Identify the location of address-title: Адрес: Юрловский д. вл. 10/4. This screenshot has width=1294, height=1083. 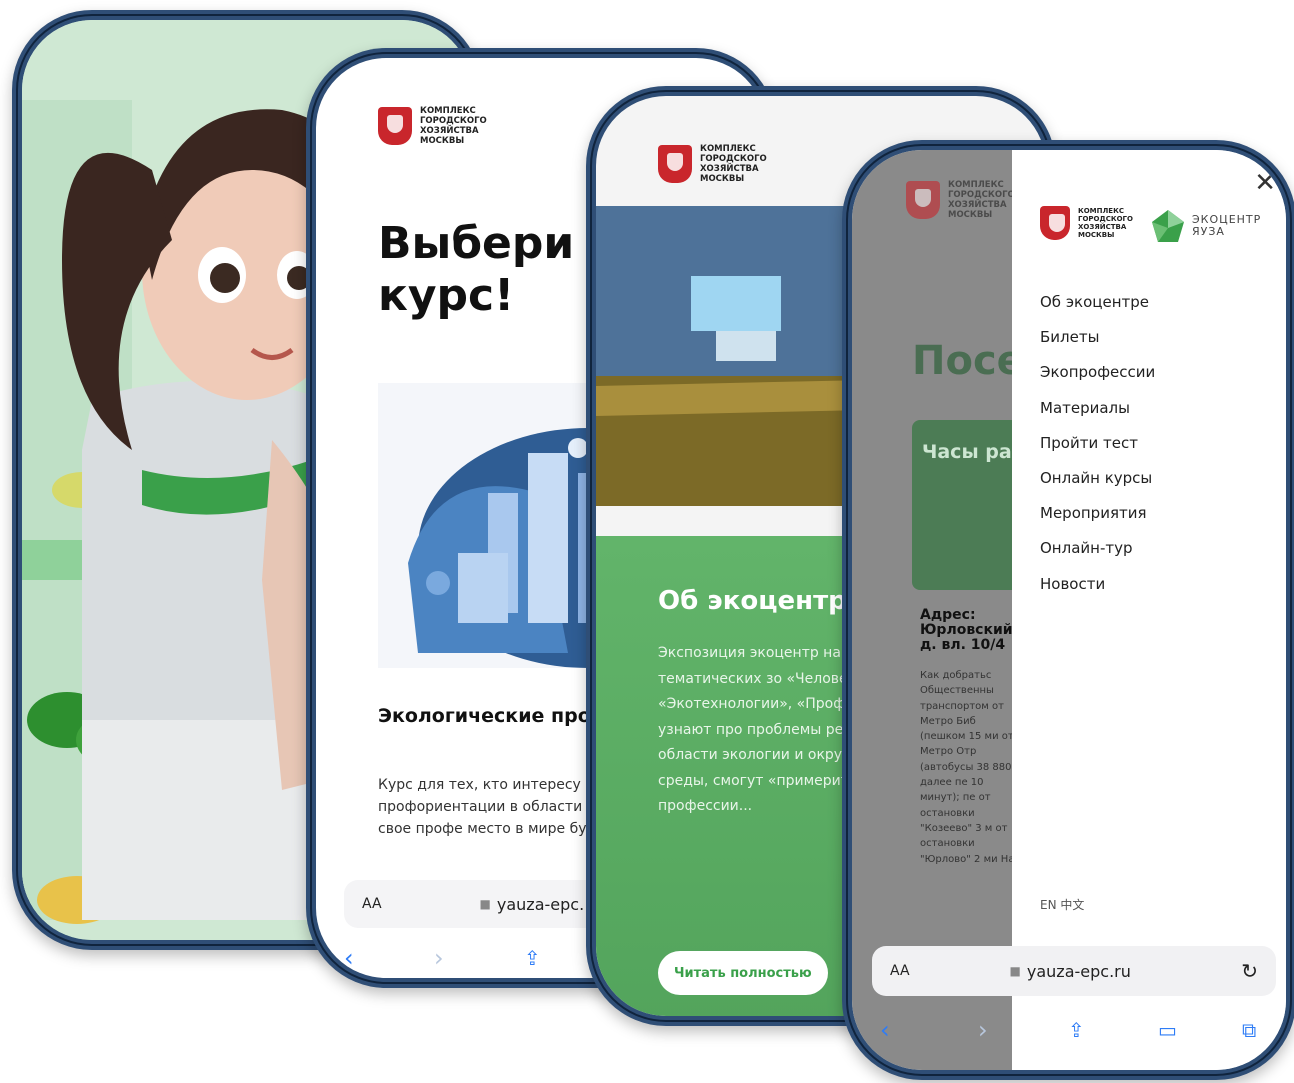
(966, 630).